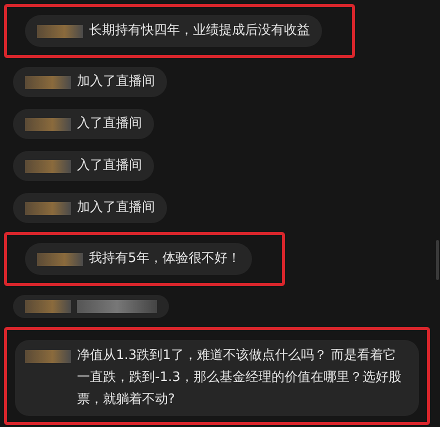 This screenshot has width=440, height=427. I want to click on chat-message: 净值从1.3跌到1了，难道不该做点什么吗？ 而是看着它一直跌，跌到-1.3，那么基金经理的价值在哪里？选好股票，就躺着不动?, so click(239, 378).